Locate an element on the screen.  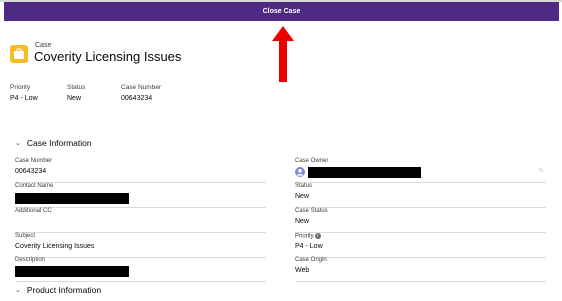
field-label: Case Number is located at coordinates (34, 161).